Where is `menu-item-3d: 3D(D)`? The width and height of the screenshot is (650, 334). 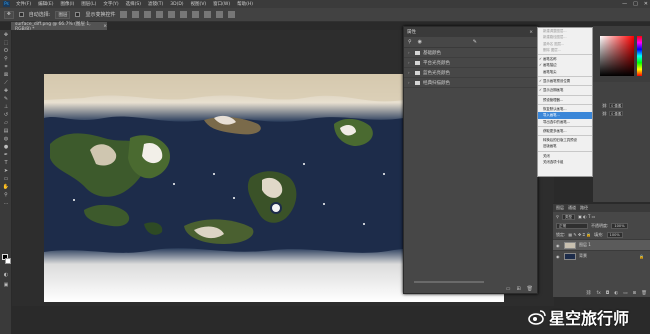 menu-item-3d: 3D(D) is located at coordinates (176, 4).